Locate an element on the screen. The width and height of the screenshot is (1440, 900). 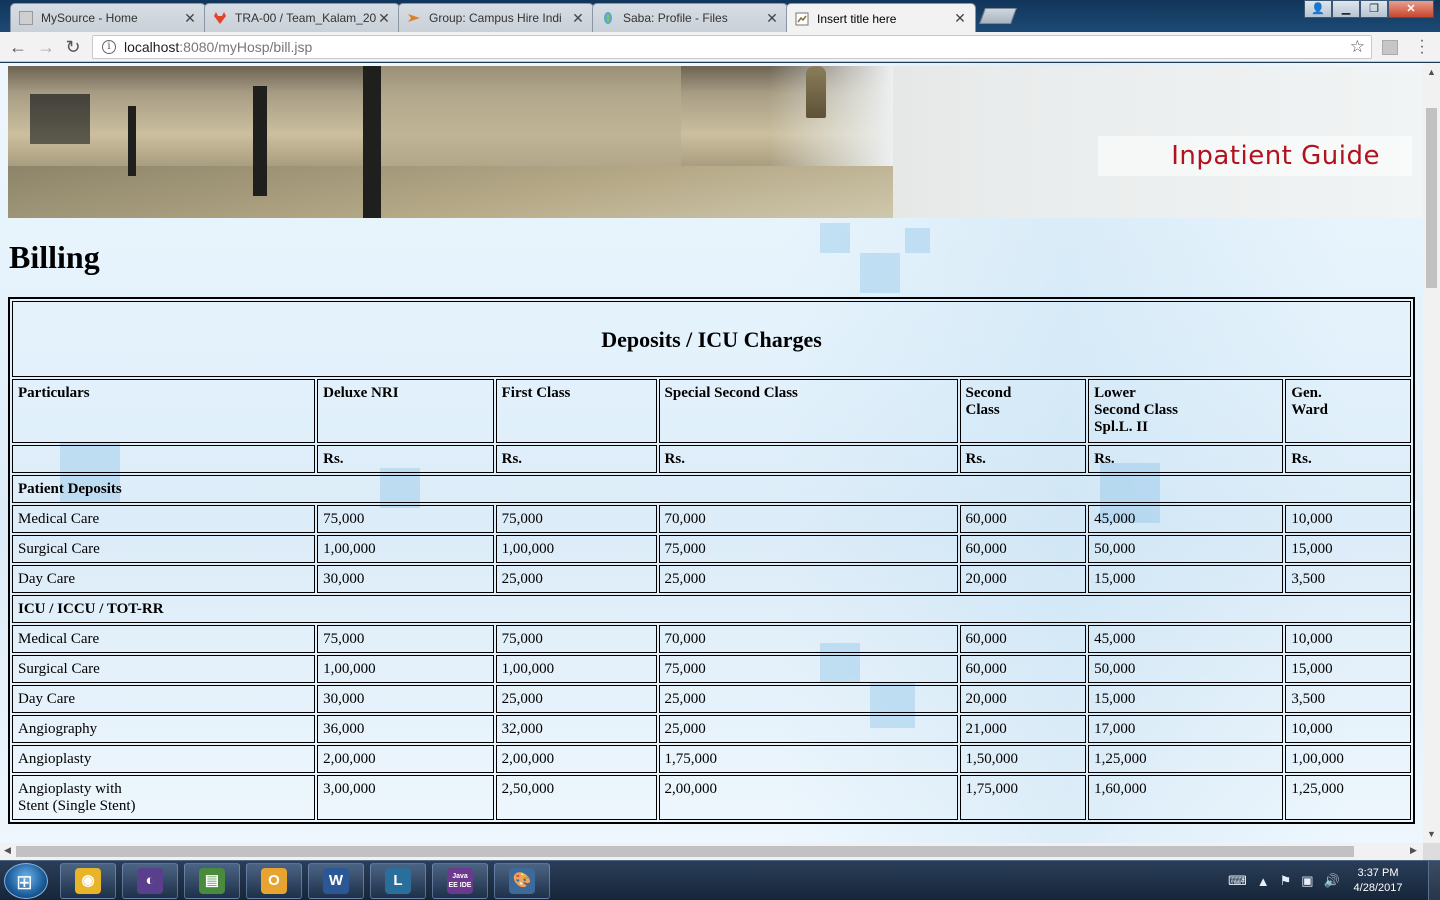
saba-leaf-icon is located at coordinates (608, 18).